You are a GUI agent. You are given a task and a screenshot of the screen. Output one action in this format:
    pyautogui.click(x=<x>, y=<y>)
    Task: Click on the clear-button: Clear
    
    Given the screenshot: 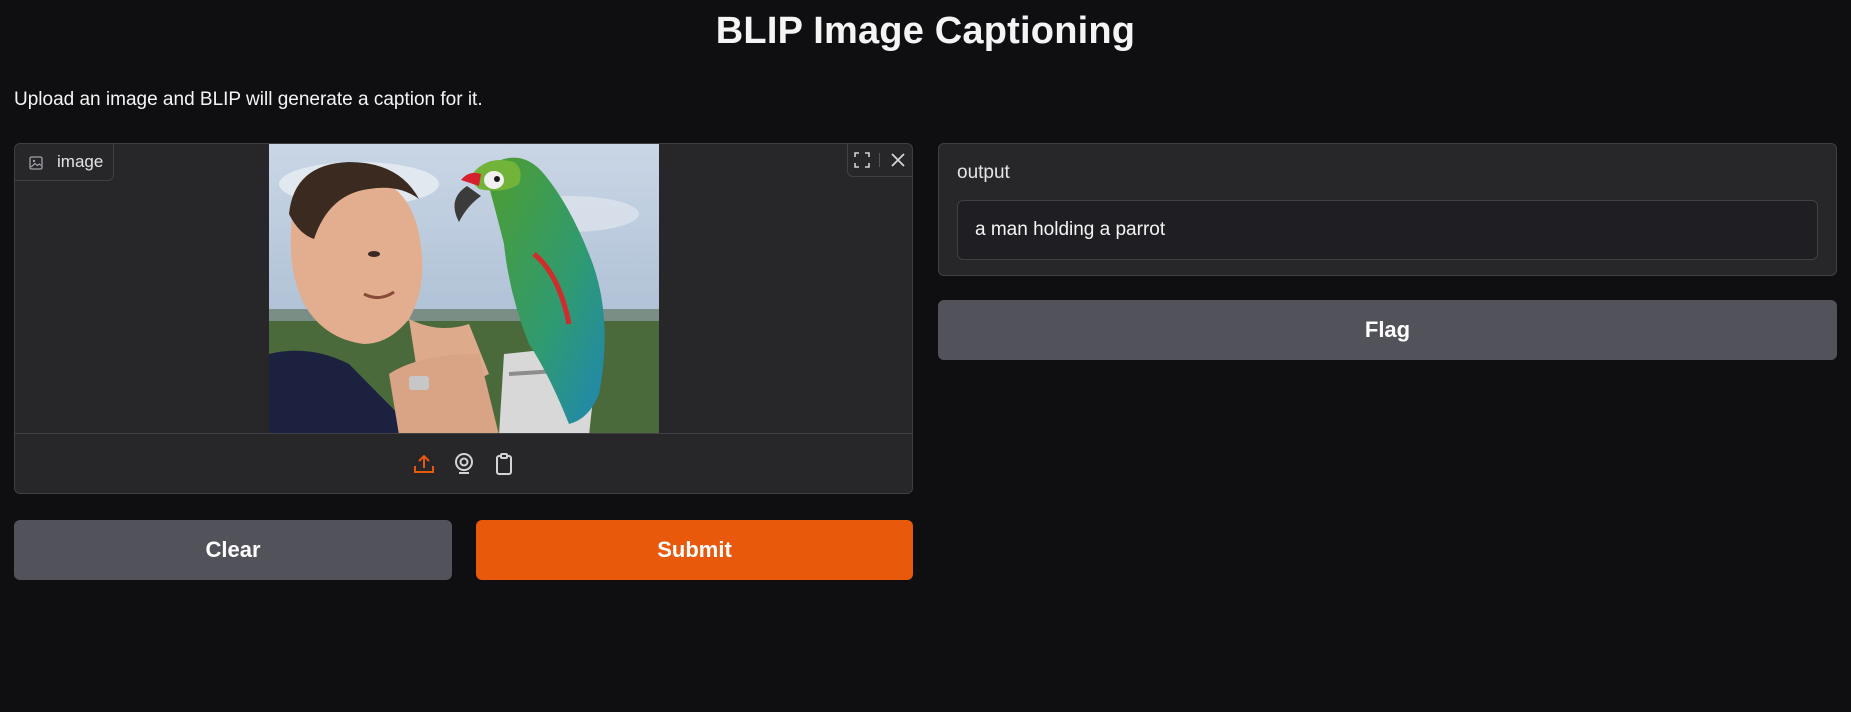 What is the action you would take?
    pyautogui.click(x=233, y=550)
    